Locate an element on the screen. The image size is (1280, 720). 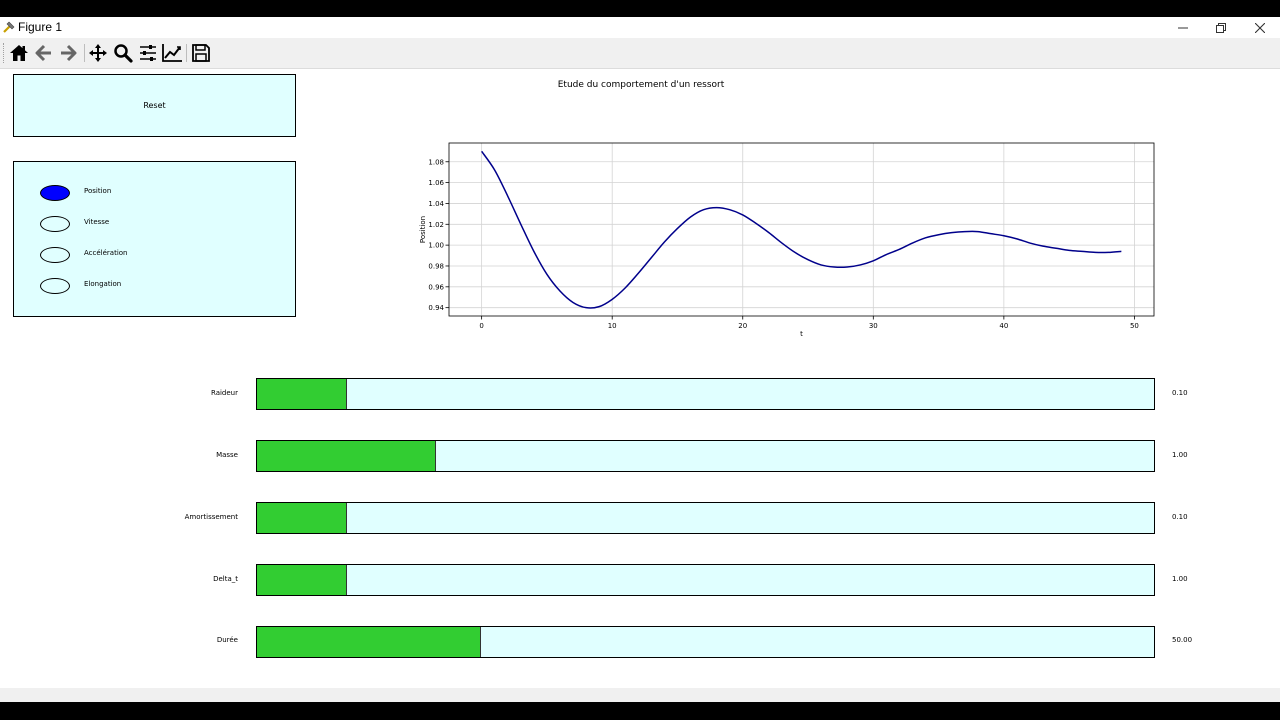
close-button is located at coordinates (1258, 27).